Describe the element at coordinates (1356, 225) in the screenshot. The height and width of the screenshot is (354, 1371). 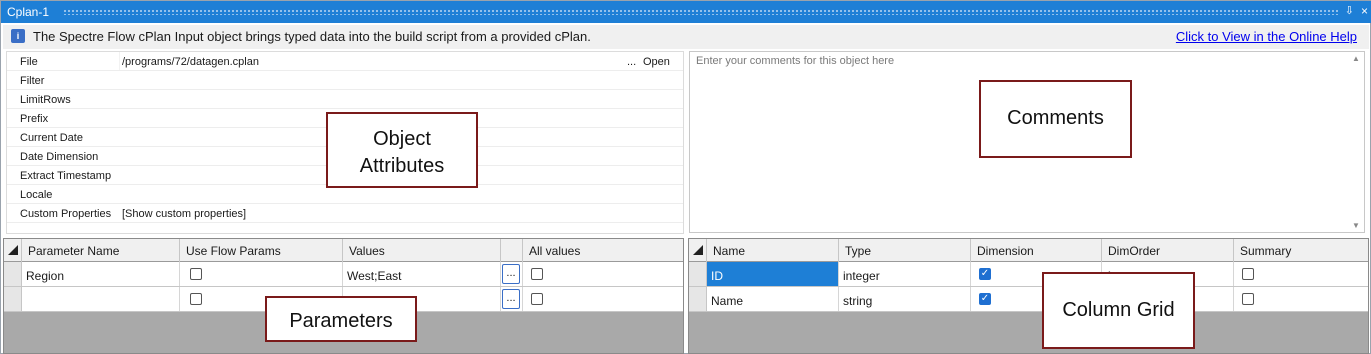
I see `scroll-down-icon: ▼` at that location.